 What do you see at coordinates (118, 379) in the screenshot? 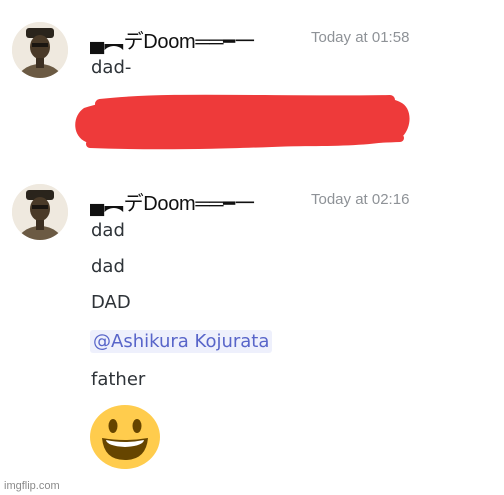
I see `message-text: father` at bounding box center [118, 379].